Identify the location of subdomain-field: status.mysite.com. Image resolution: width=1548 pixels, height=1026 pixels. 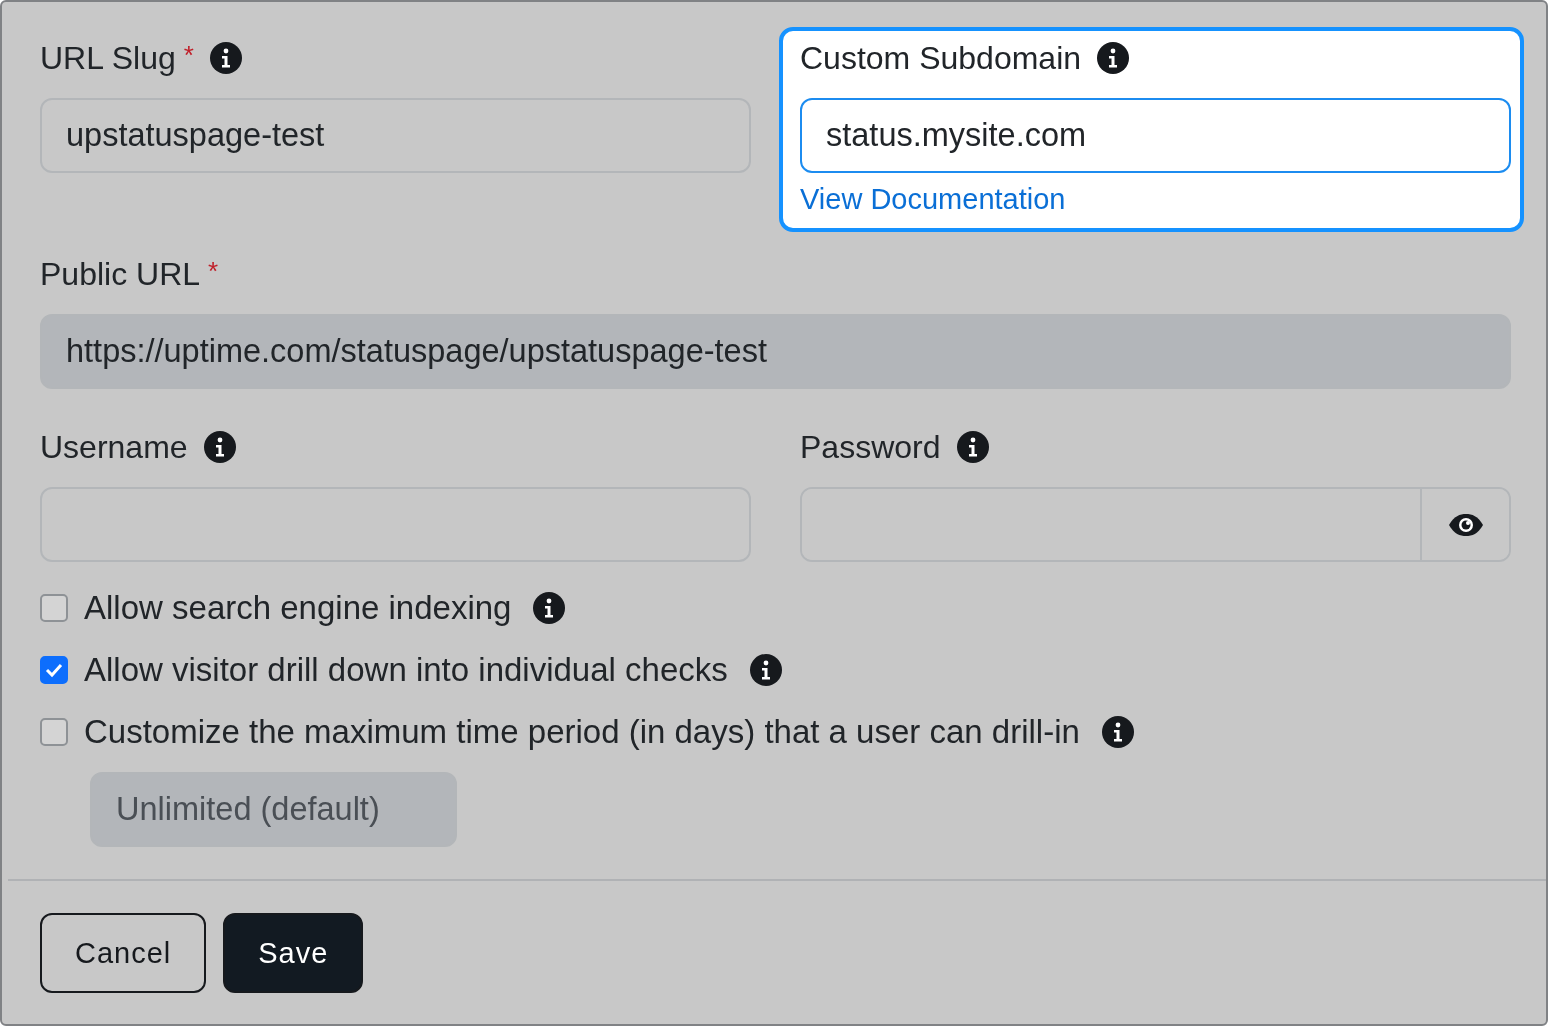
(1155, 135).